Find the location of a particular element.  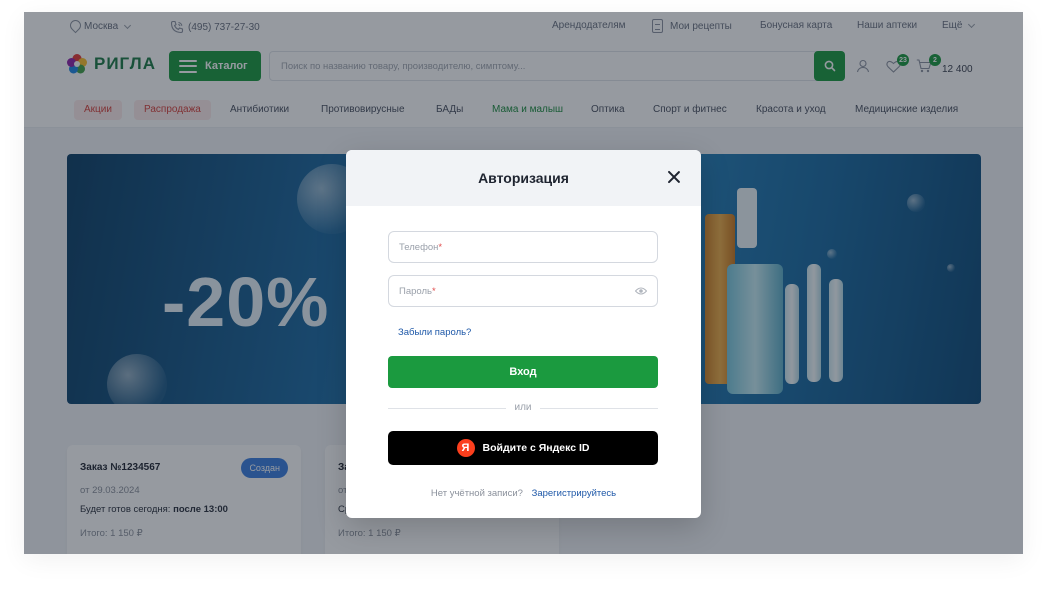

phone-field: Телефон* is located at coordinates (523, 247).